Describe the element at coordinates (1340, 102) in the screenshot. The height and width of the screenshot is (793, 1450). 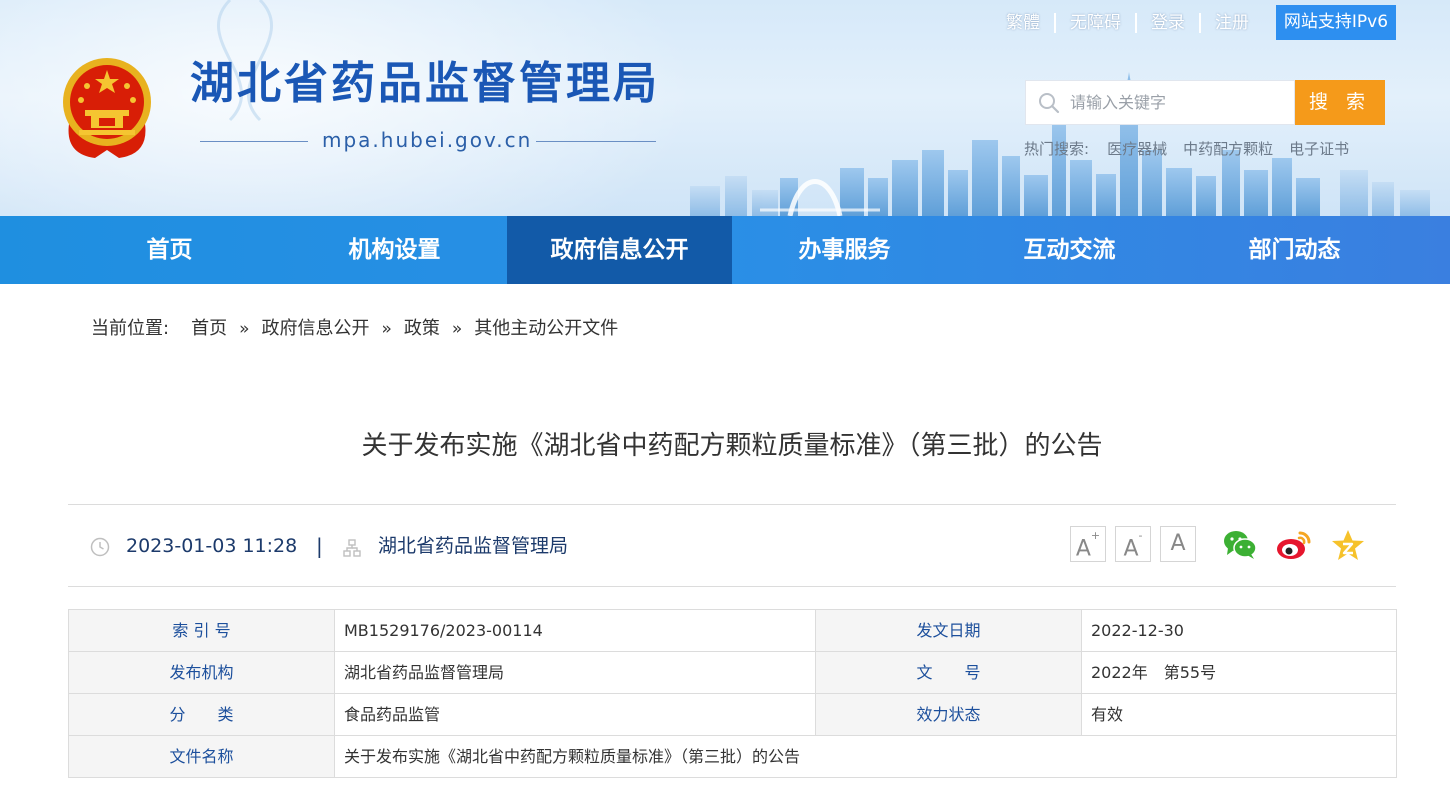
I see `search-button: 搜 索` at that location.